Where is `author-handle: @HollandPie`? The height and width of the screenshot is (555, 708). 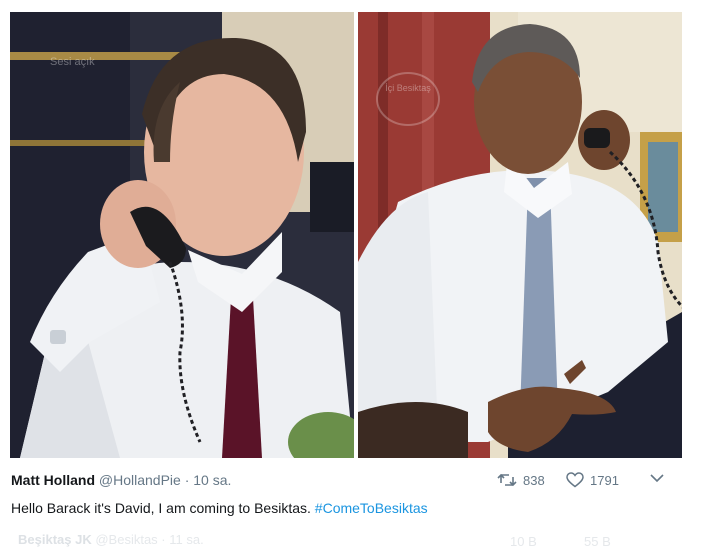
author-handle: @HollandPie is located at coordinates (140, 480).